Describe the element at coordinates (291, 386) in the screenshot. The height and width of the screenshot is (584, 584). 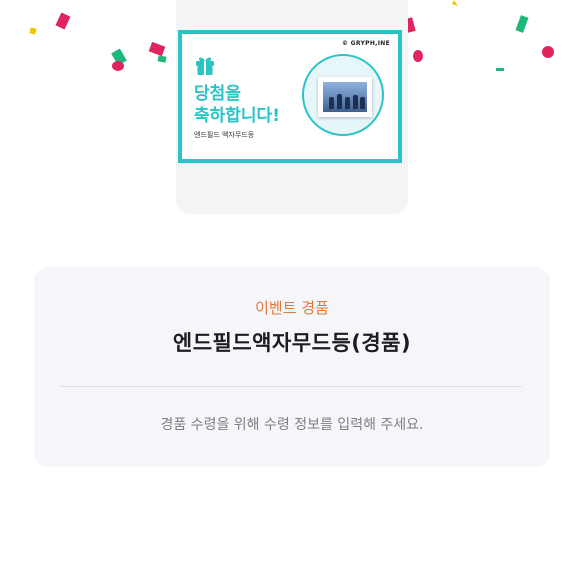
I see `divider` at that location.